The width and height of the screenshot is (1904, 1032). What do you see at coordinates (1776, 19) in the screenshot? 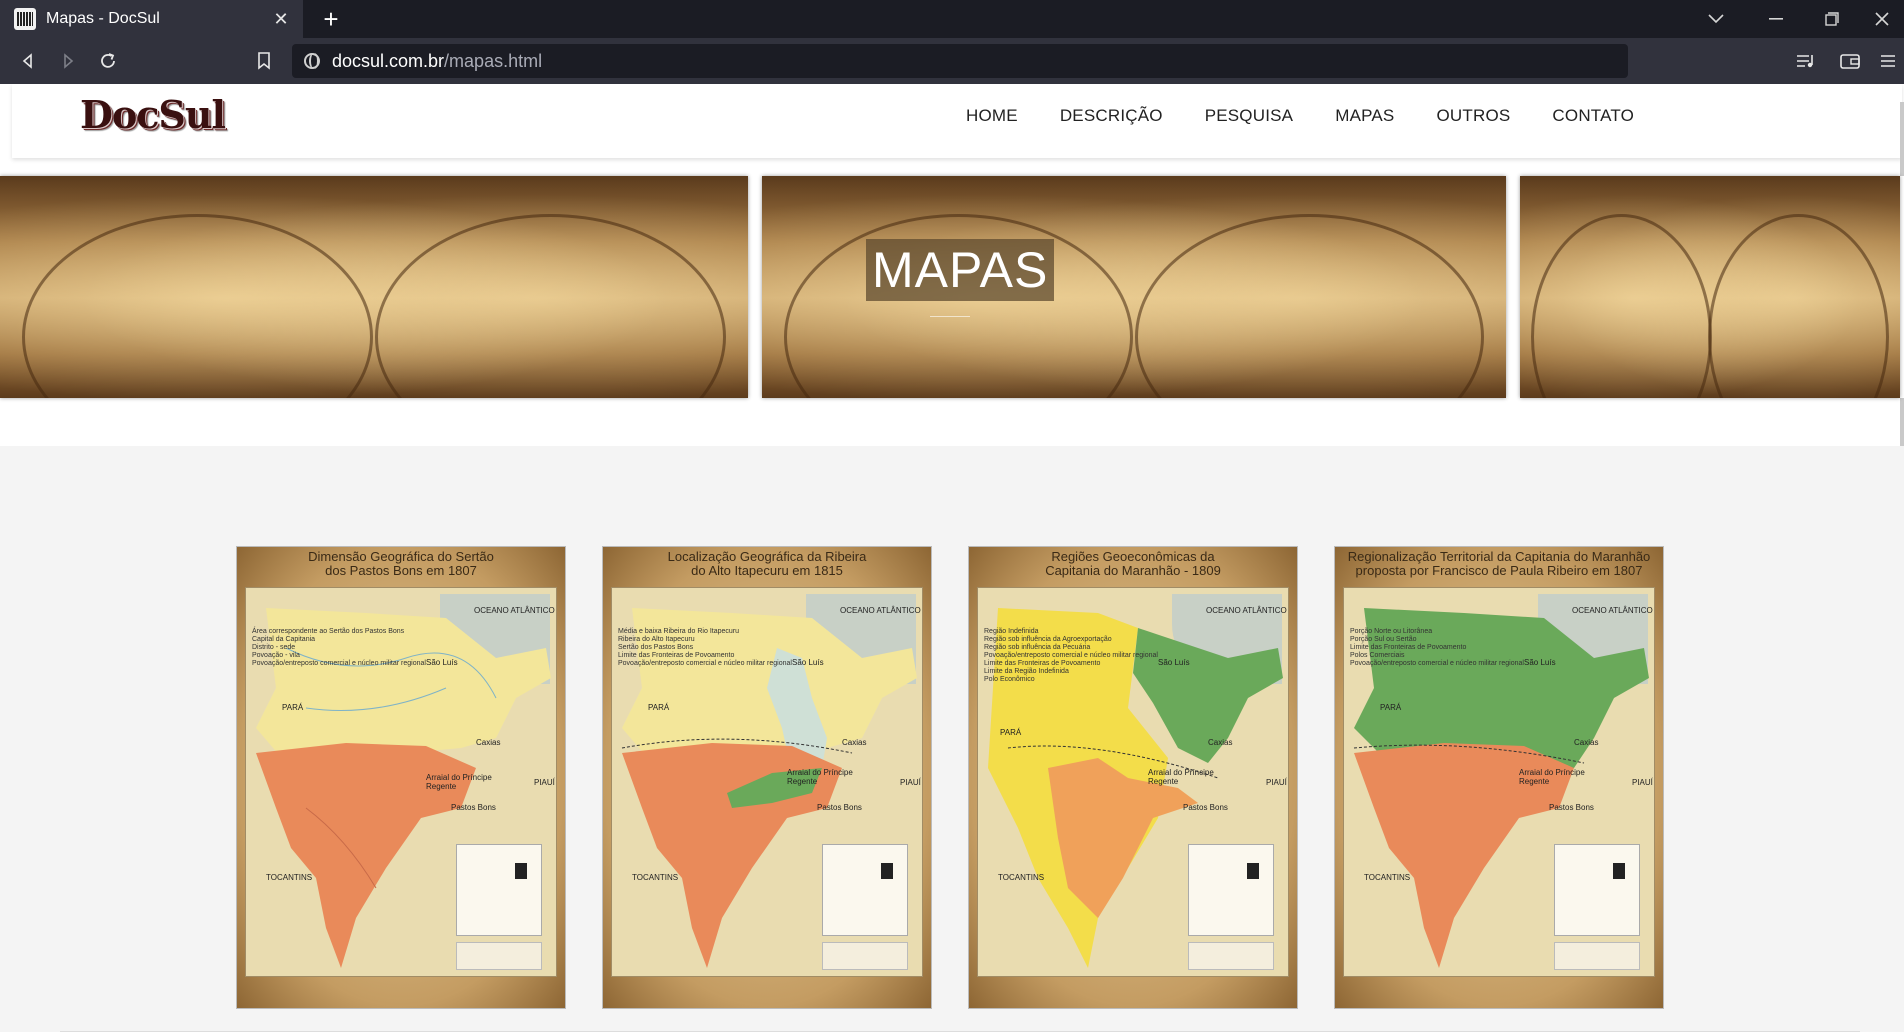
I see `minimize-icon` at bounding box center [1776, 19].